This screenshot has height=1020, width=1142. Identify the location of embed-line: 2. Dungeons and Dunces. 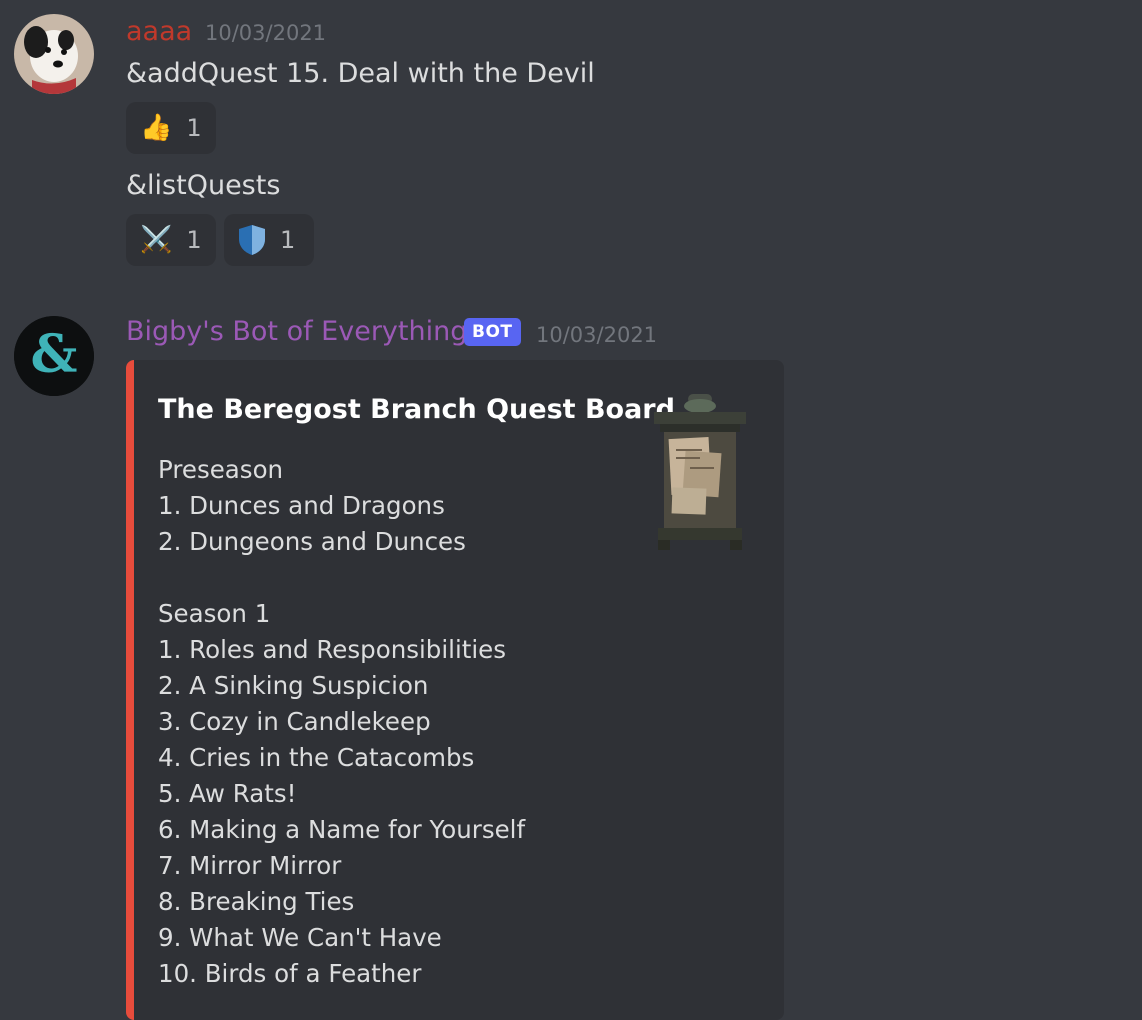
(312, 541).